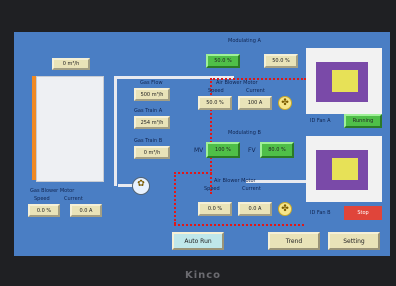  What do you see at coordinates (239, 225) in the screenshot?
I see `flow-line-bottom` at bounding box center [239, 225].